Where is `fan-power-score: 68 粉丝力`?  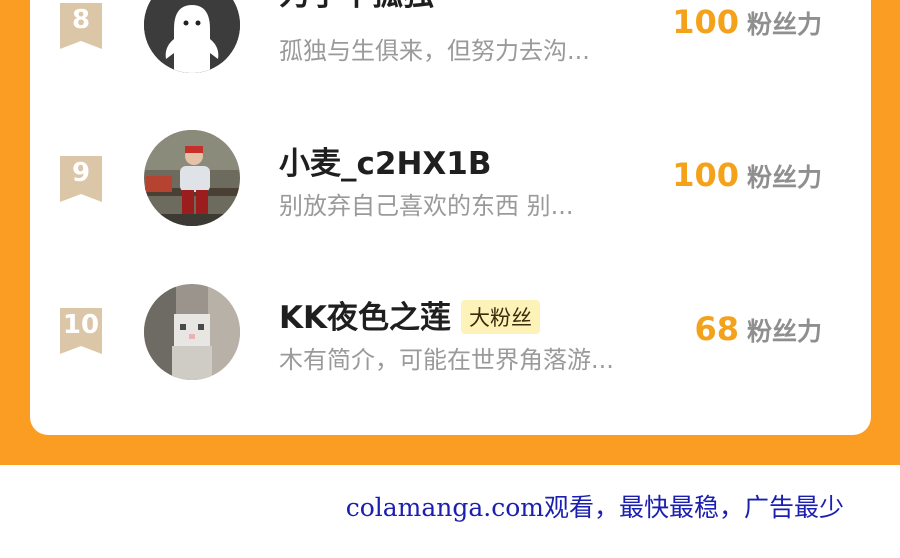
fan-power-score: 68 粉丝力 is located at coordinates (758, 329).